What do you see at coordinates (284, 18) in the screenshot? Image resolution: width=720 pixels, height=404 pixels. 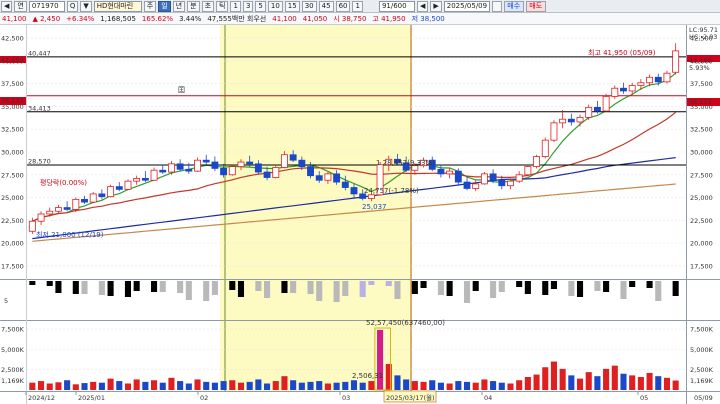 I see `bid-price: 41,100` at bounding box center [284, 18].